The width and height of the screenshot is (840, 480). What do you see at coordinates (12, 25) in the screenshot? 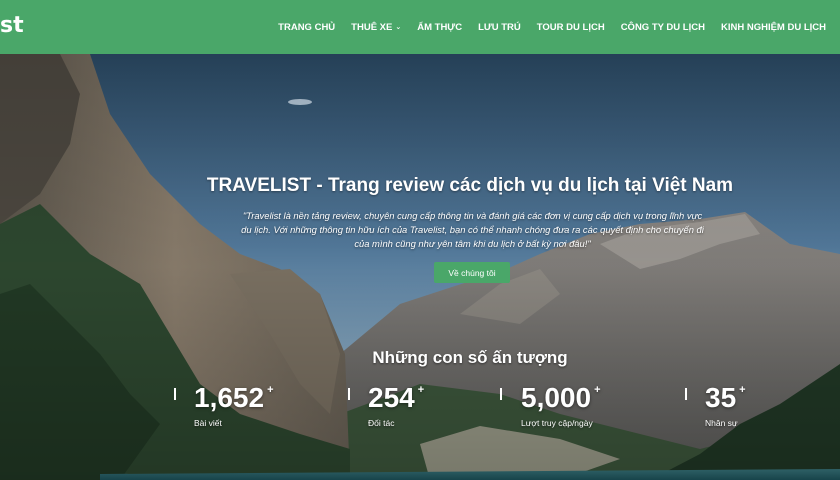
I see `site-logo: st` at bounding box center [12, 25].